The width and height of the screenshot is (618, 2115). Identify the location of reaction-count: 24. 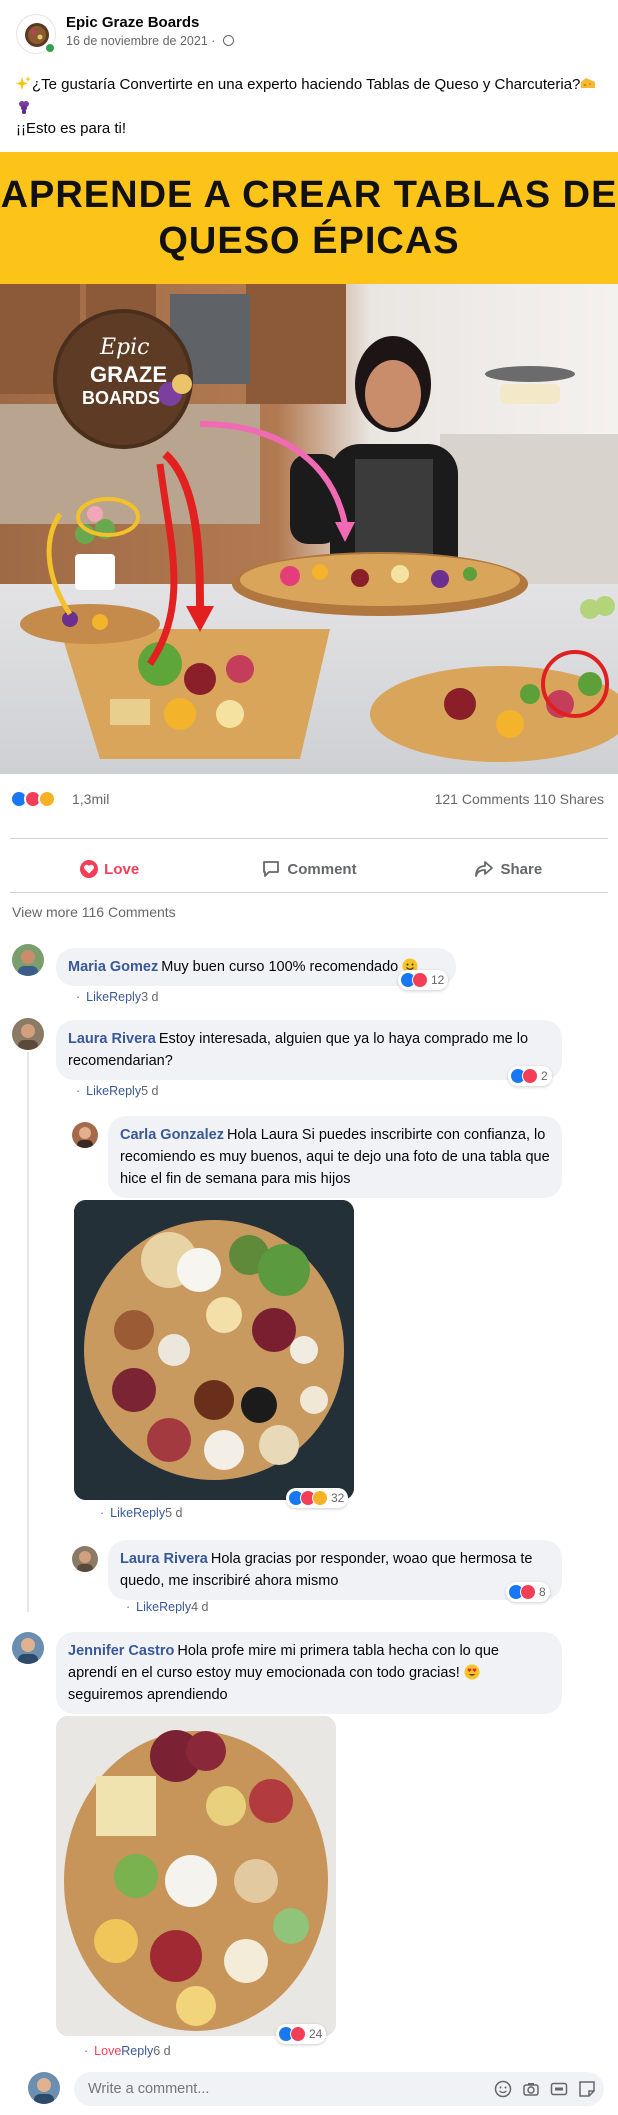
(316, 2034).